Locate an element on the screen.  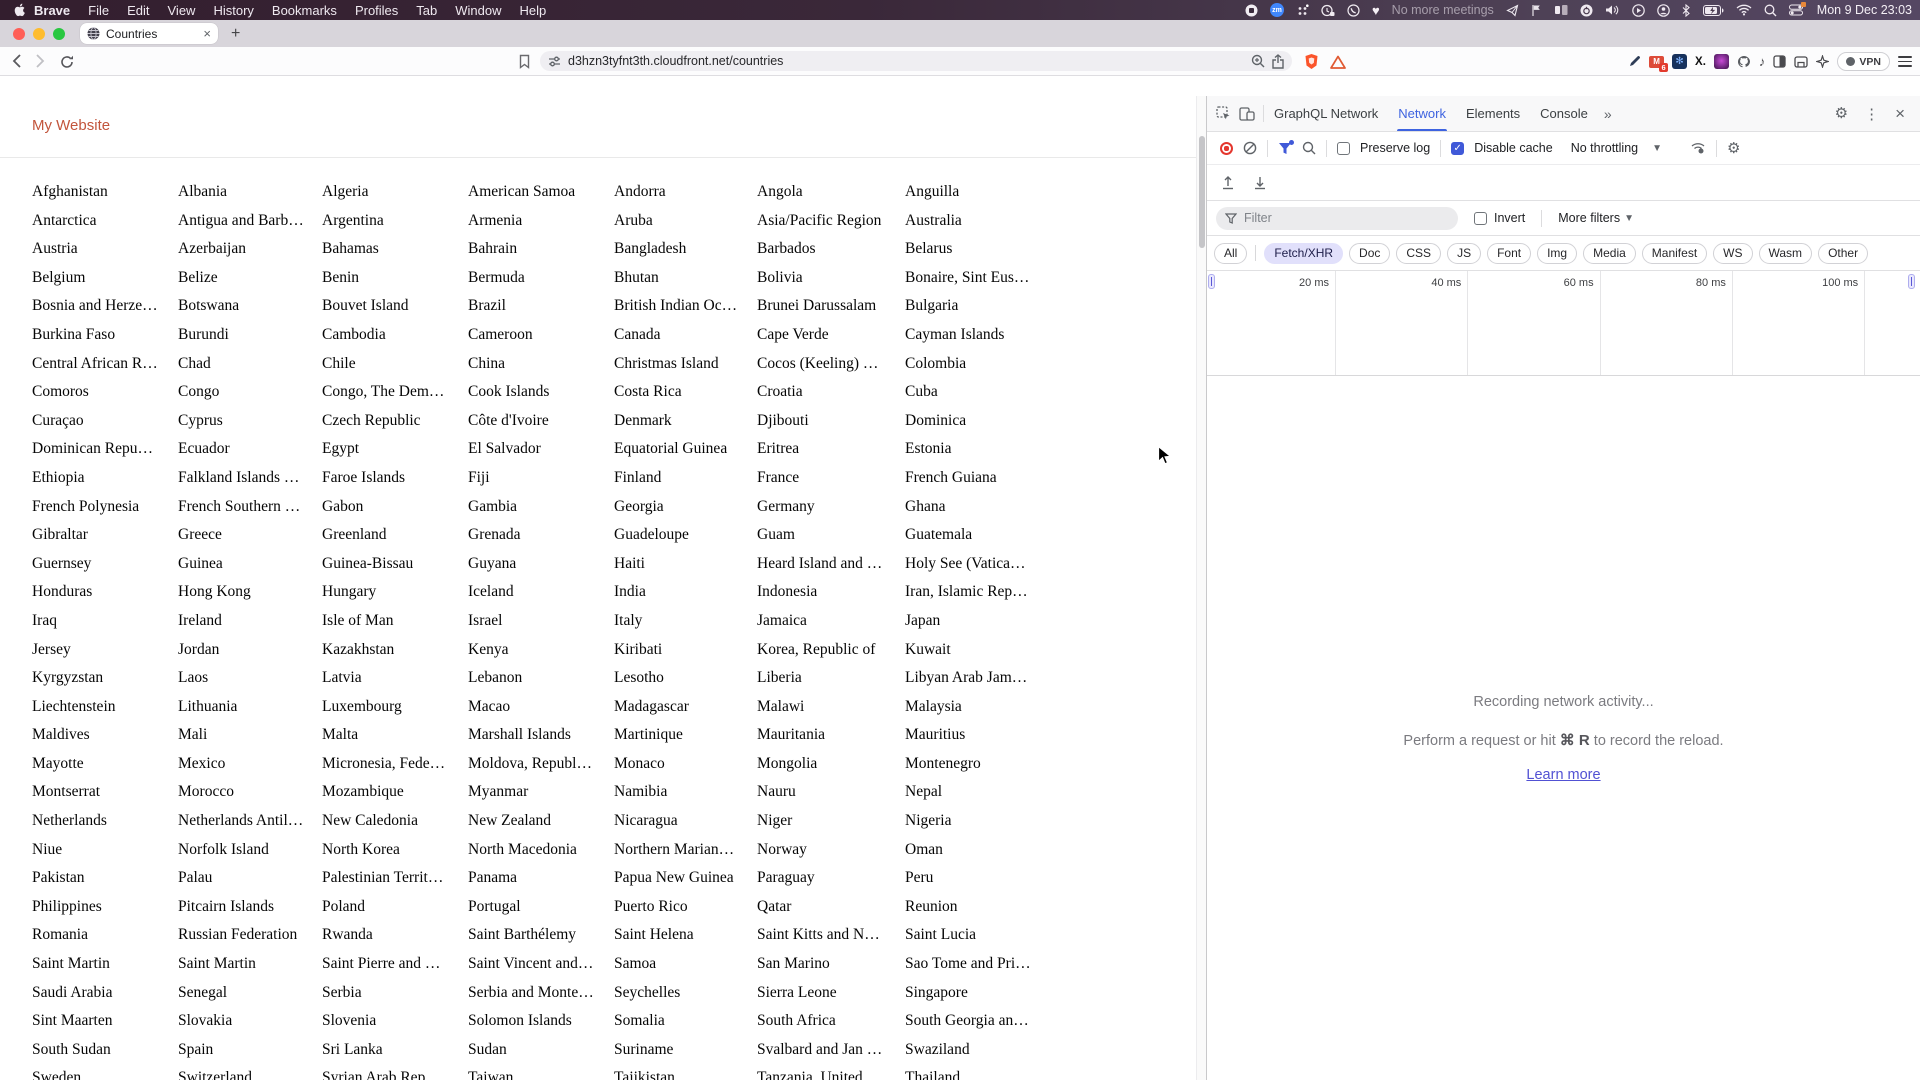
filter-chip-js: JS is located at coordinates (1464, 253).